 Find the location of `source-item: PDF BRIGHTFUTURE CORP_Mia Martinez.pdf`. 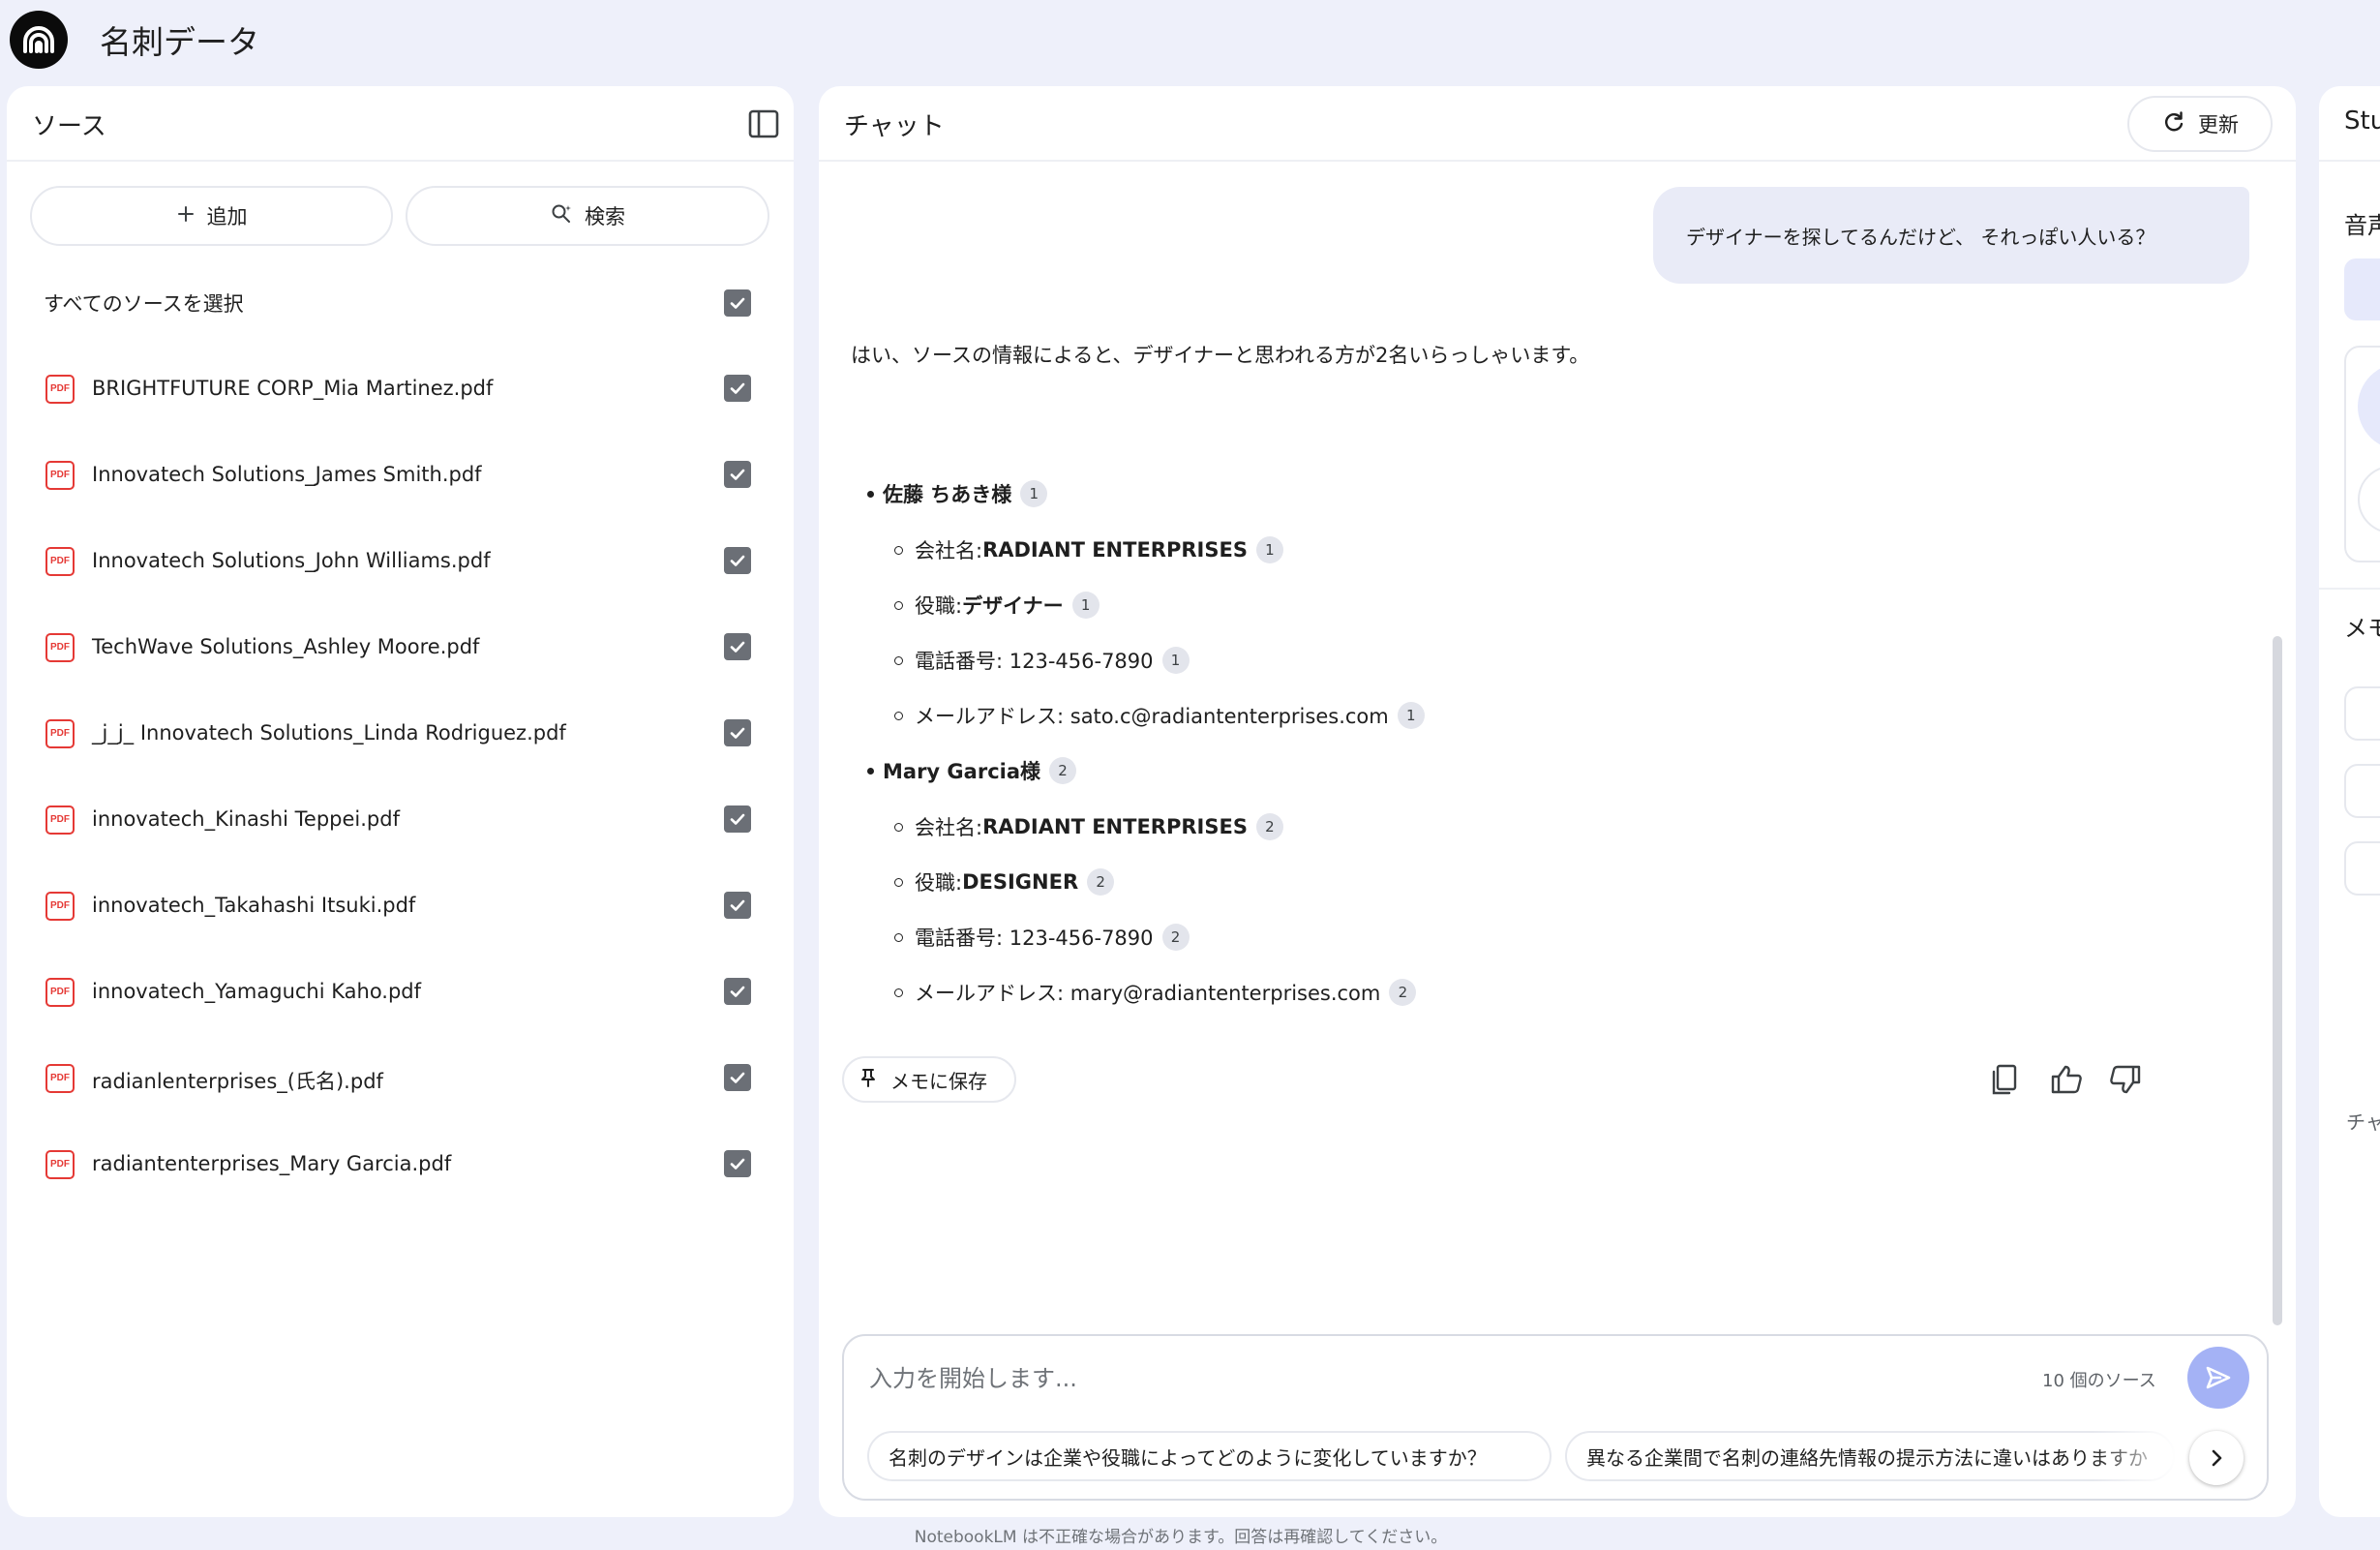

source-item: PDF BRIGHTFUTURE CORP_Mia Martinez.pdf is located at coordinates (400, 389).